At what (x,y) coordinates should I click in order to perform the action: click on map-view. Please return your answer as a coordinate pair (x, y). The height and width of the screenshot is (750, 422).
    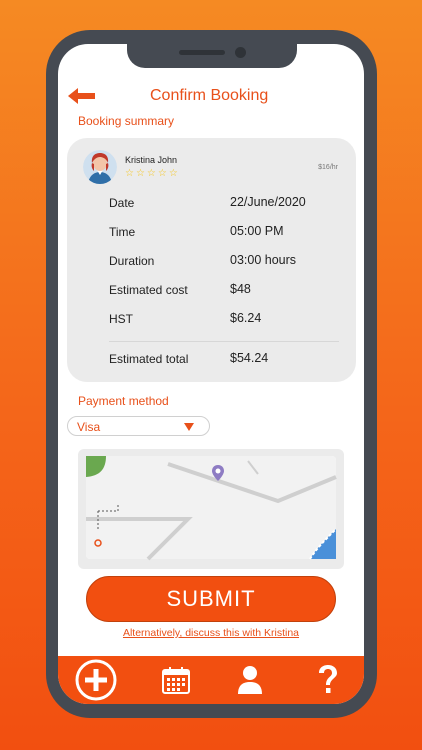
    Looking at the image, I should click on (211, 509).